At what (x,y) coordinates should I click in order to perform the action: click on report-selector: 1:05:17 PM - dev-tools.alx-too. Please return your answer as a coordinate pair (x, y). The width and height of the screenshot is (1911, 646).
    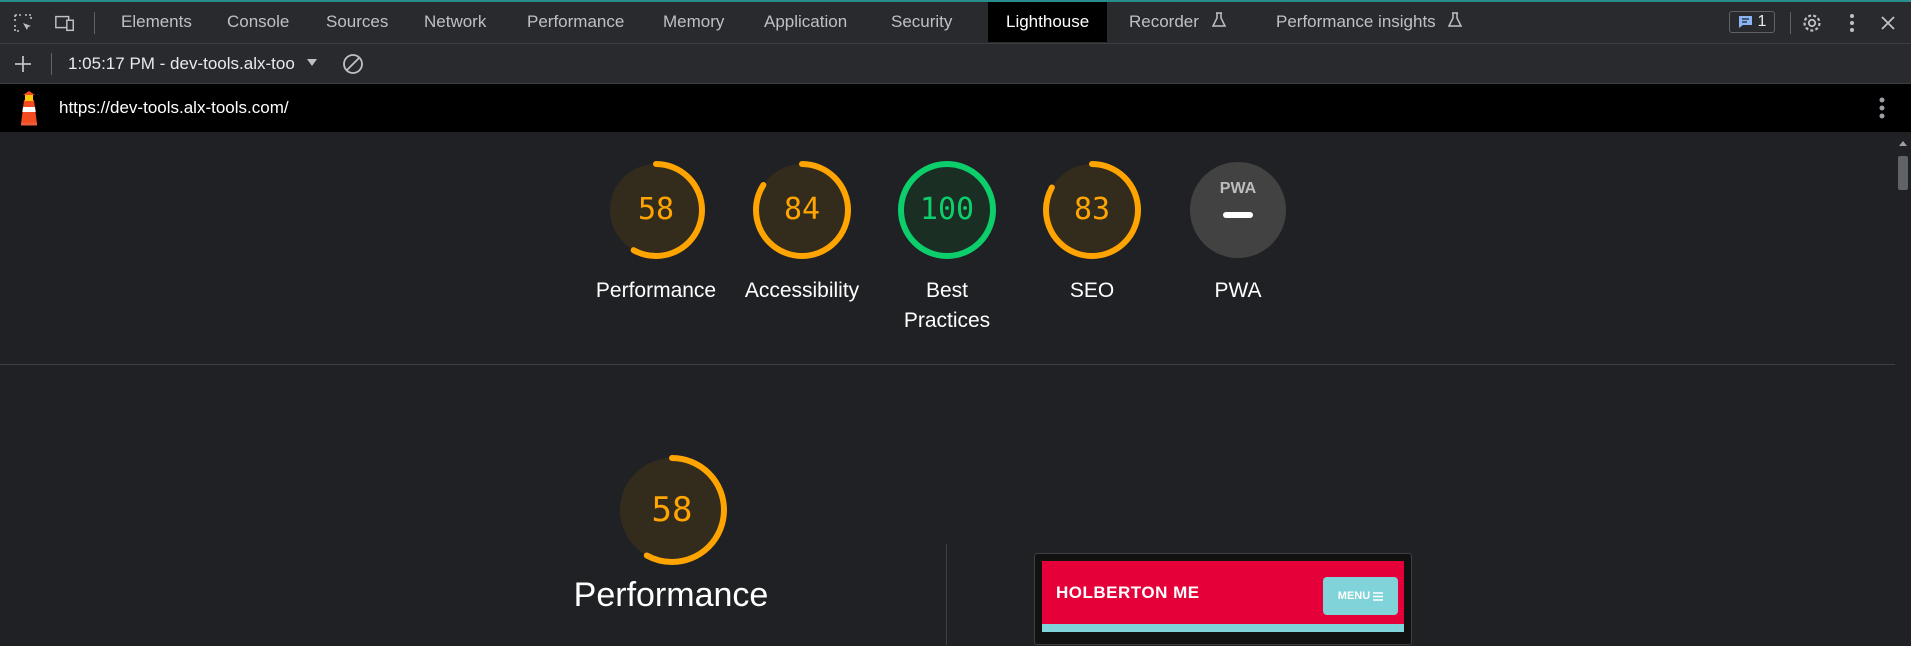
    Looking at the image, I should click on (193, 64).